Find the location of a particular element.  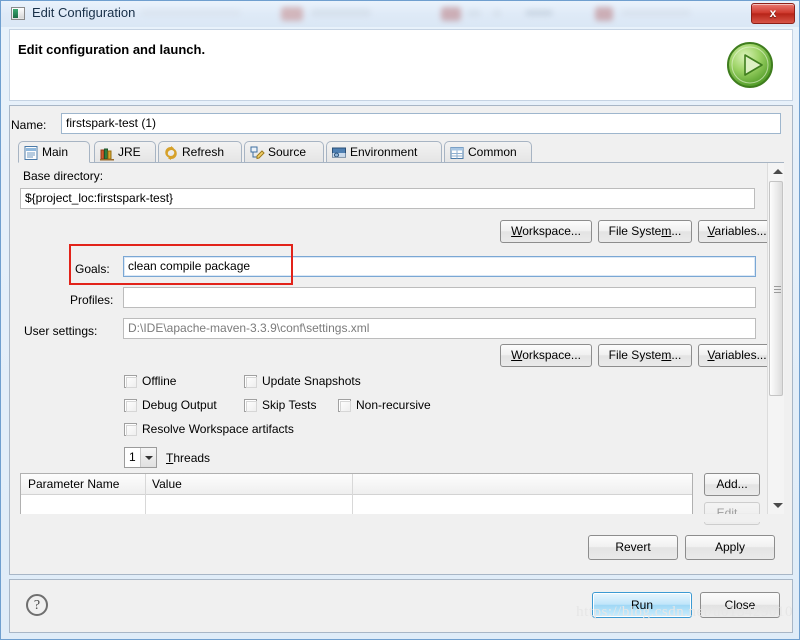

revert-button: Revert is located at coordinates (633, 547).